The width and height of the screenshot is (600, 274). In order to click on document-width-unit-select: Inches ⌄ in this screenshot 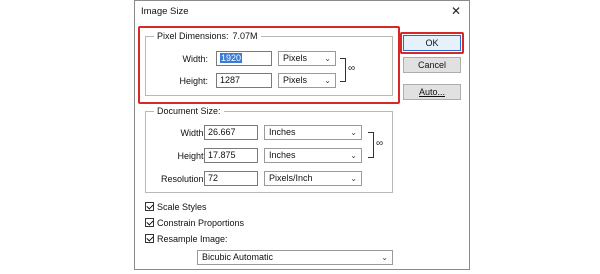, I will do `click(313, 132)`.